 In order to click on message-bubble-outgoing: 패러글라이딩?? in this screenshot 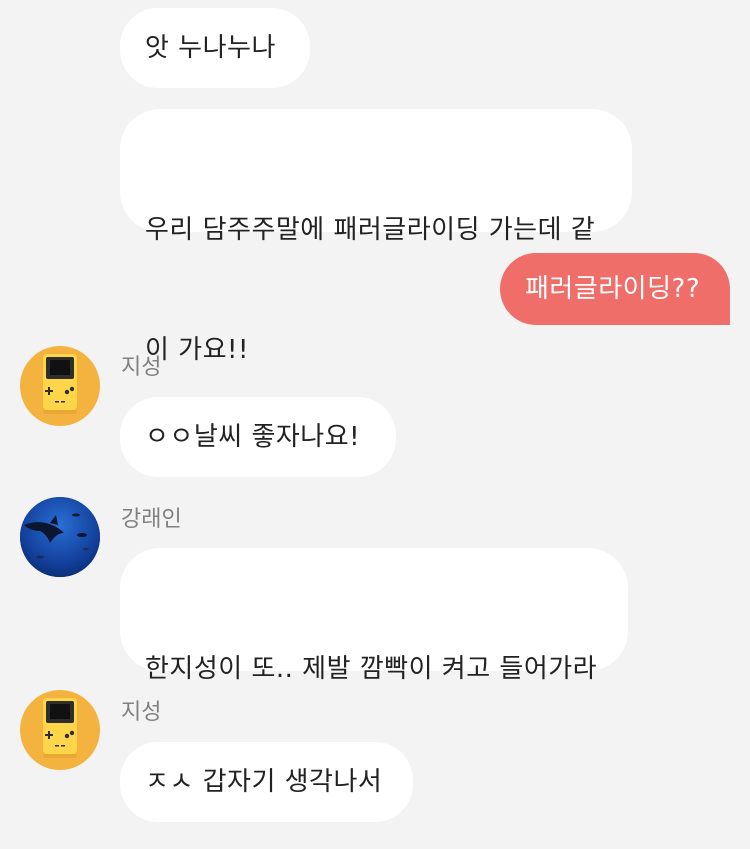, I will do `click(615, 289)`.